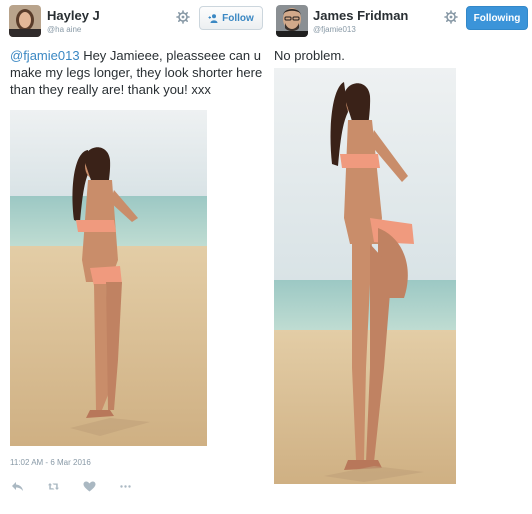  Describe the element at coordinates (309, 55) in the screenshot. I see `tweet-text: No problem.` at that location.